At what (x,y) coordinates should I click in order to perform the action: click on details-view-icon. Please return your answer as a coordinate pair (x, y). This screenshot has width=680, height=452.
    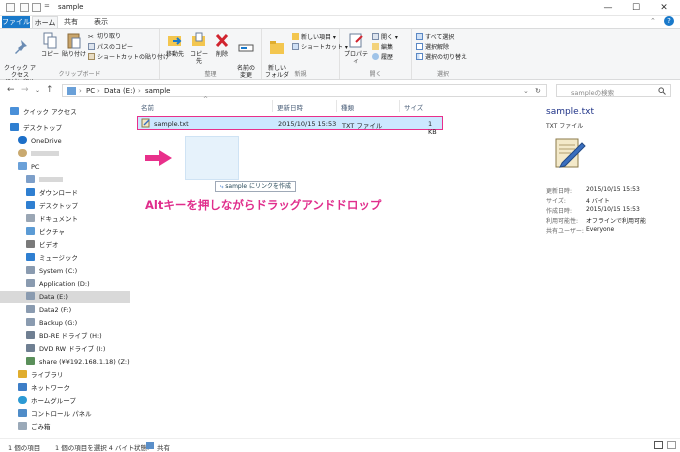
    Looking at the image, I should click on (658, 445).